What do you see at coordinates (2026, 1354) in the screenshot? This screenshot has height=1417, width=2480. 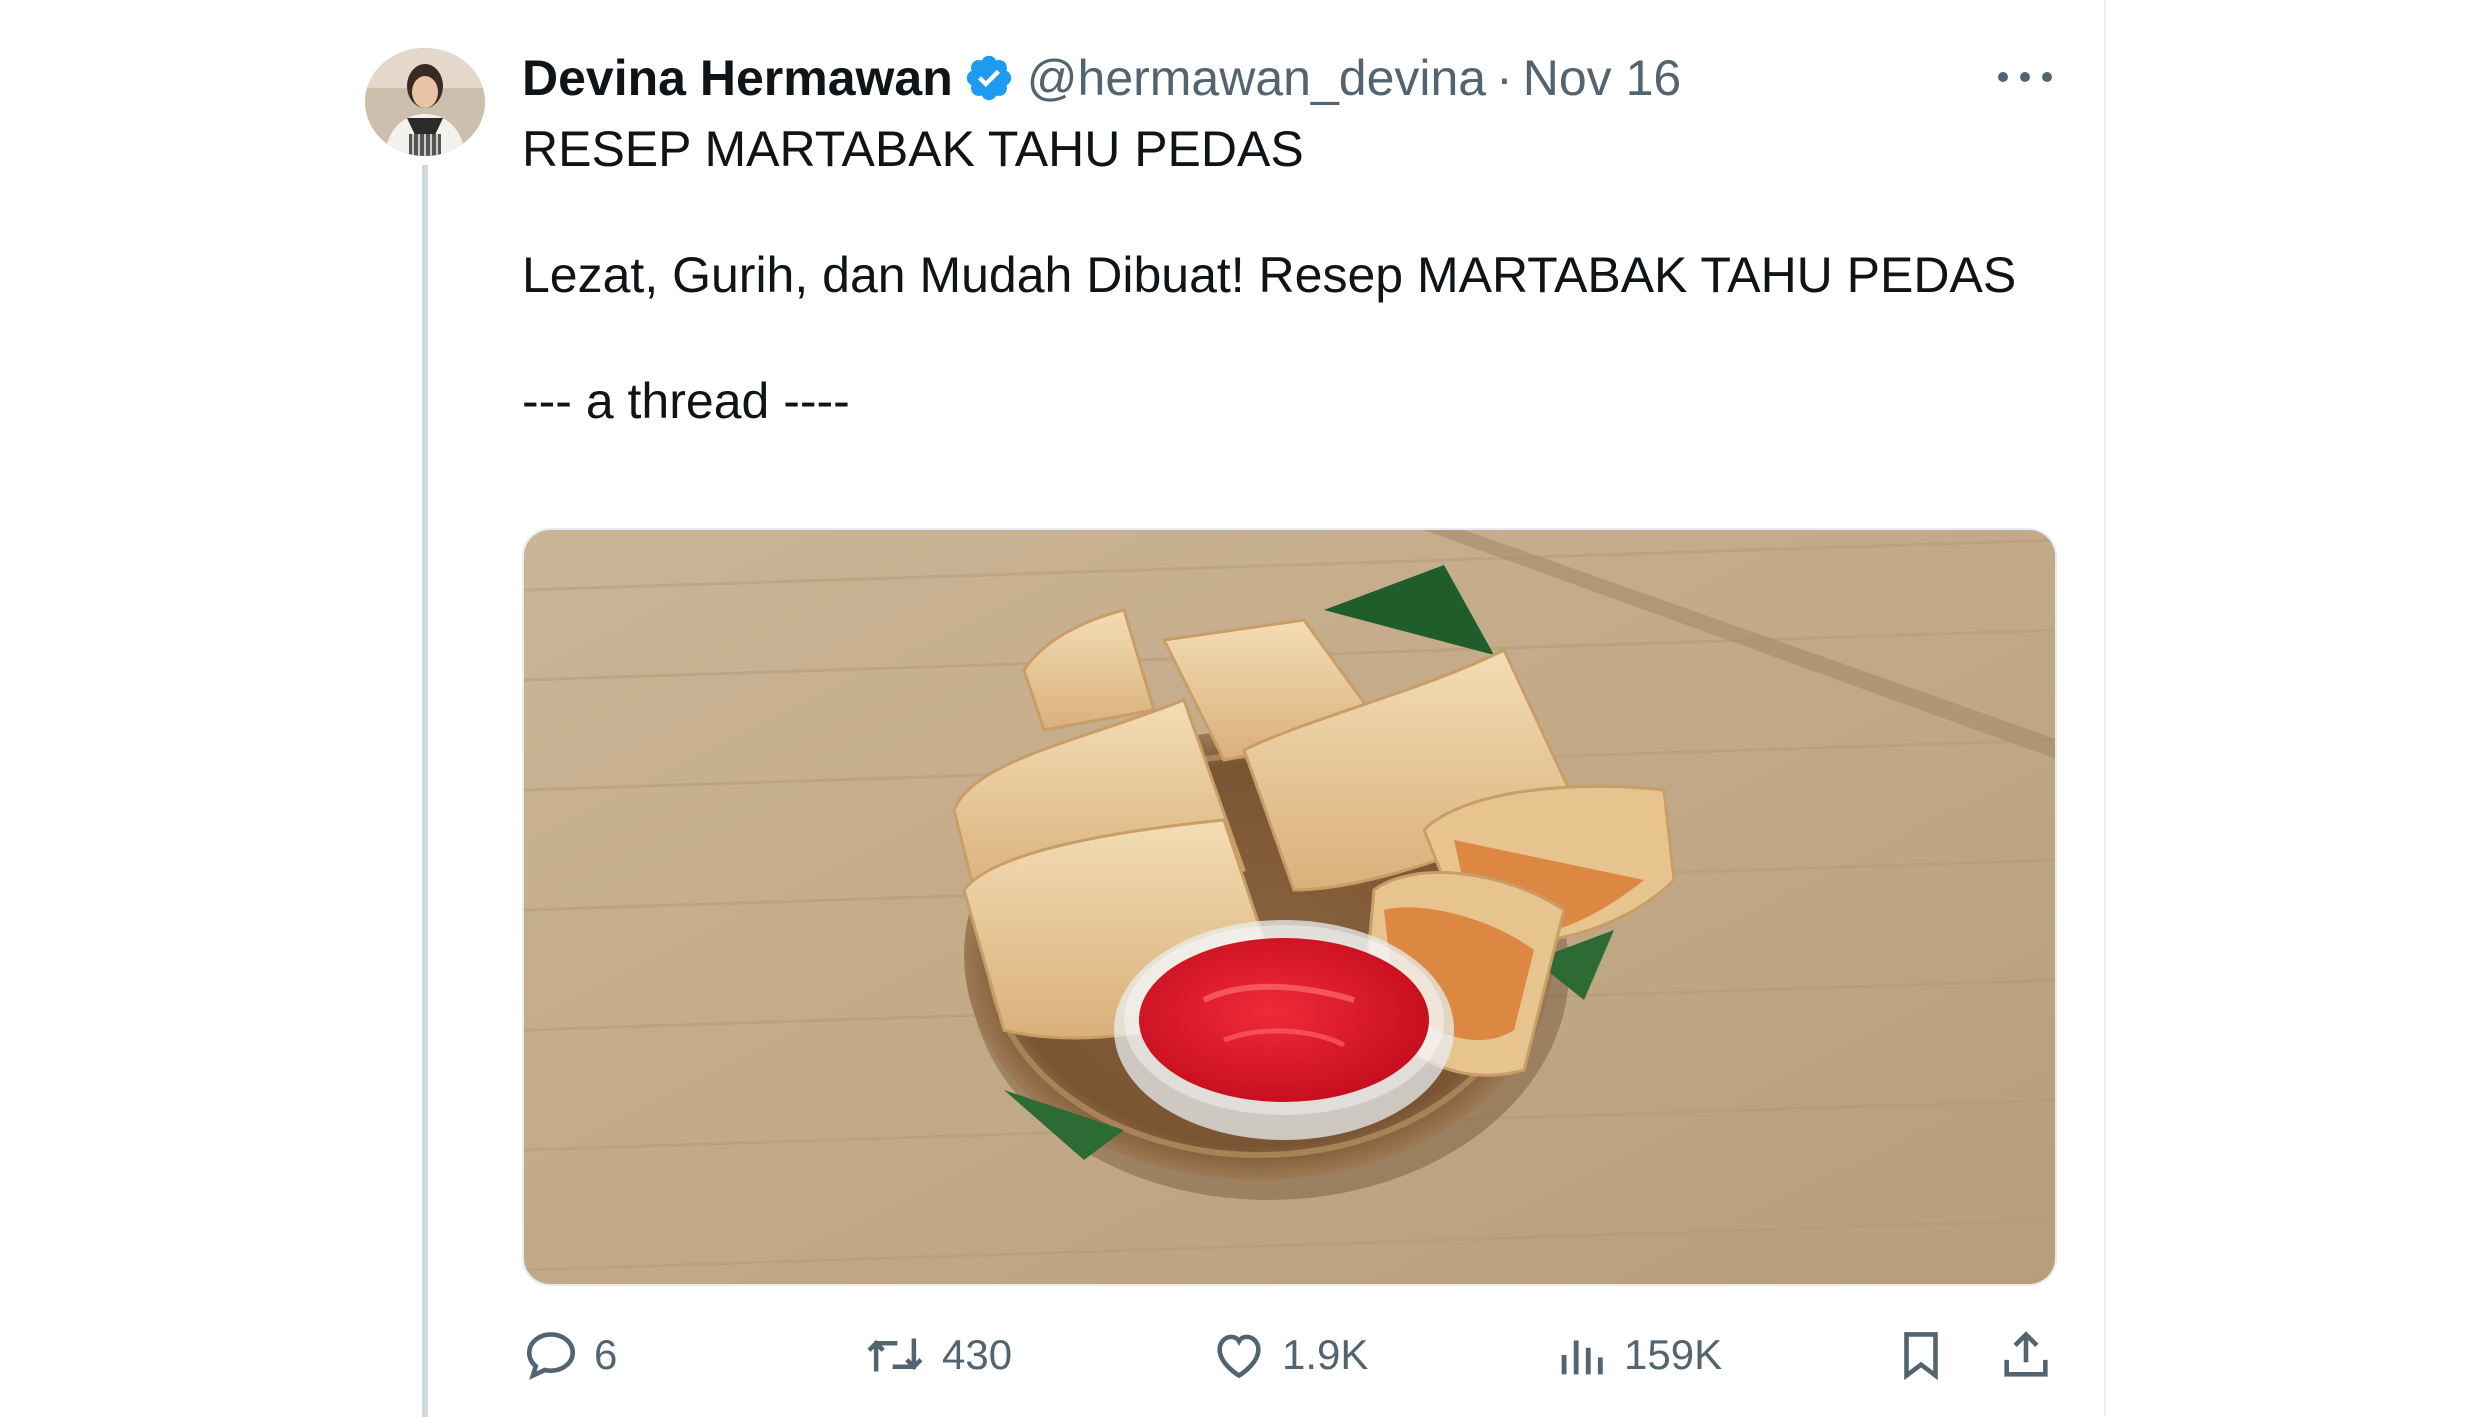 I see `share-icon` at bounding box center [2026, 1354].